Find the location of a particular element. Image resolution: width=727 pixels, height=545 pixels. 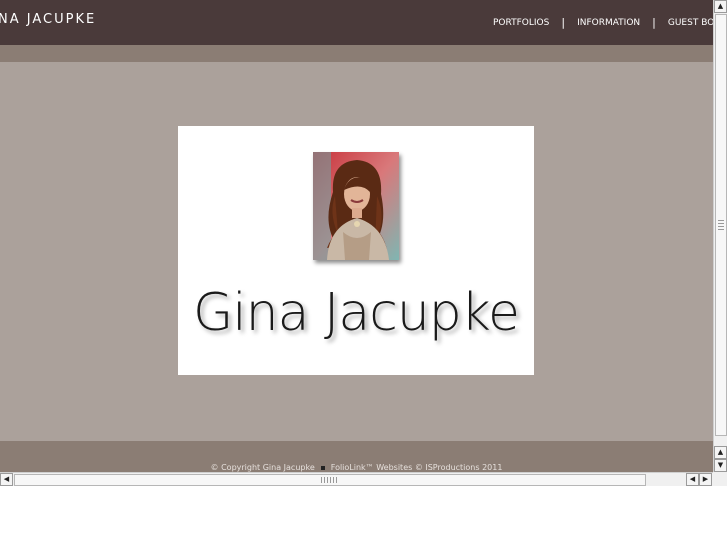

credit-link: FolioLink™ Websites © ISProductions 2011 is located at coordinates (417, 467).